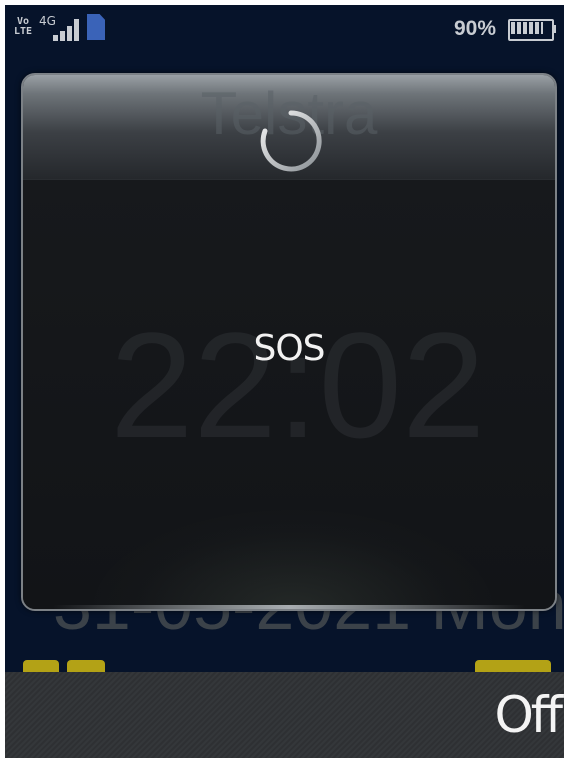  Describe the element at coordinates (528, 715) in the screenshot. I see `off-softkey-button: Off` at that location.